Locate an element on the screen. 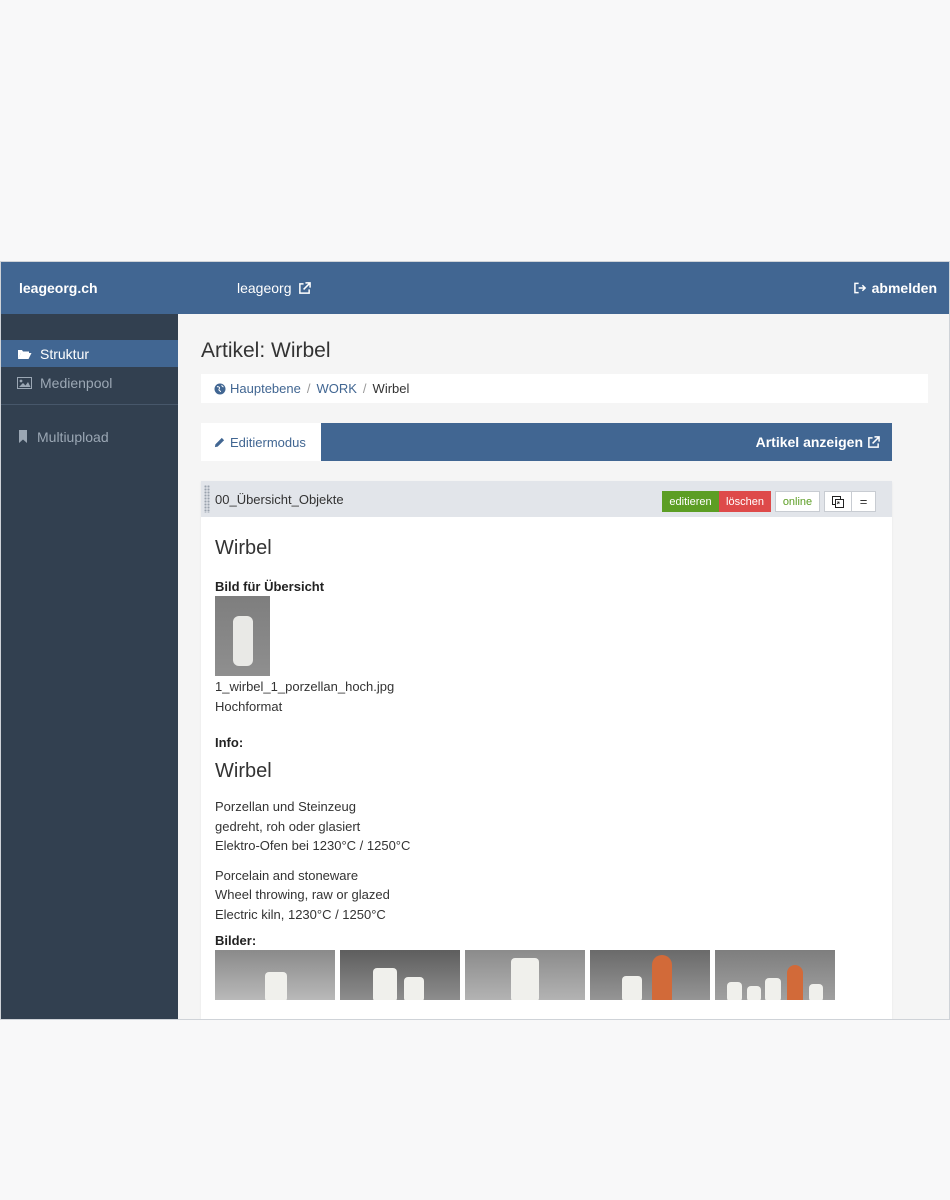 The image size is (950, 1200). text-line: Electric kiln, 1230°C / 1250°C is located at coordinates (300, 914).